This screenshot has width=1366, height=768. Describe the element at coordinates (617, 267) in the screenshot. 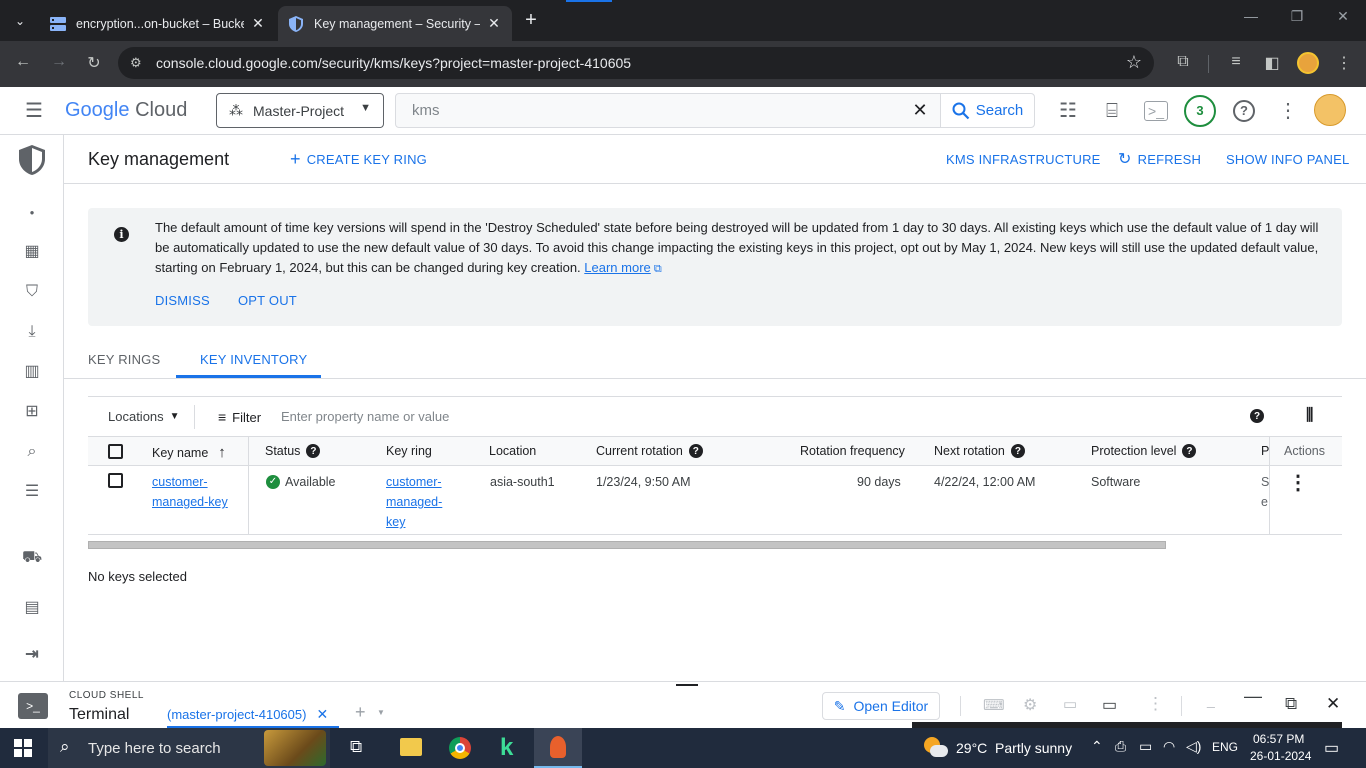

I see `learn-more-link: Learn more` at that location.